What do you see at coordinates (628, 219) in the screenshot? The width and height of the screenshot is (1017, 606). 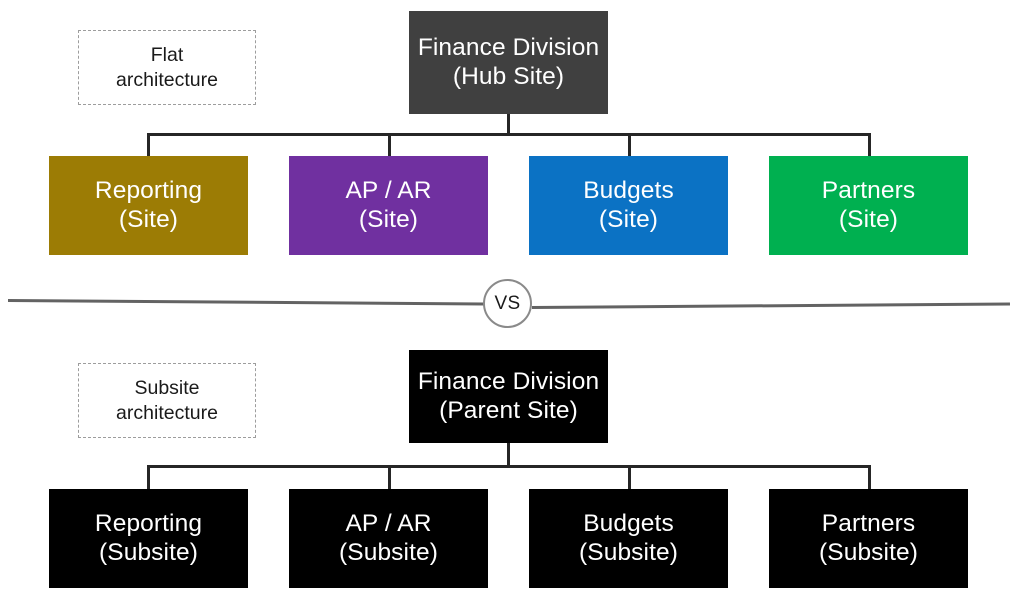 I see `flat-budgets-subtitle: (Site)` at bounding box center [628, 219].